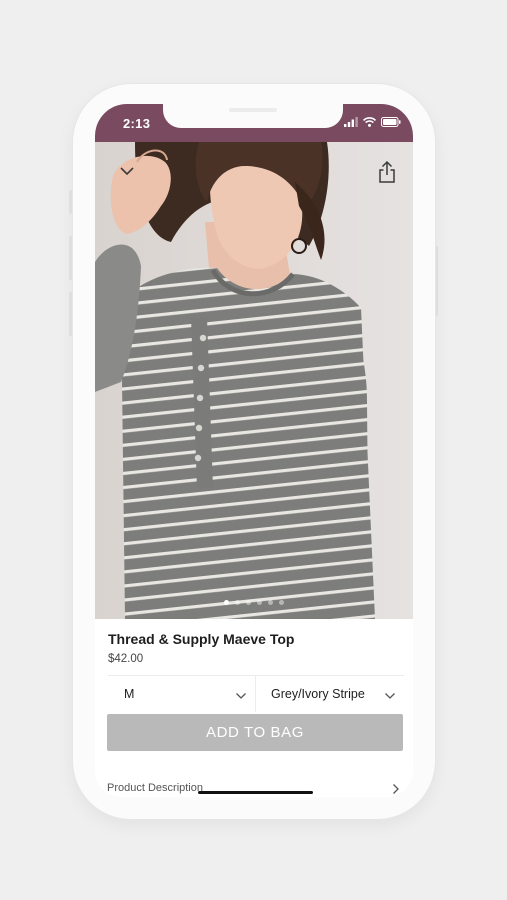 This screenshot has height=900, width=507. What do you see at coordinates (129, 694) in the screenshot?
I see `size-select-value: M` at bounding box center [129, 694].